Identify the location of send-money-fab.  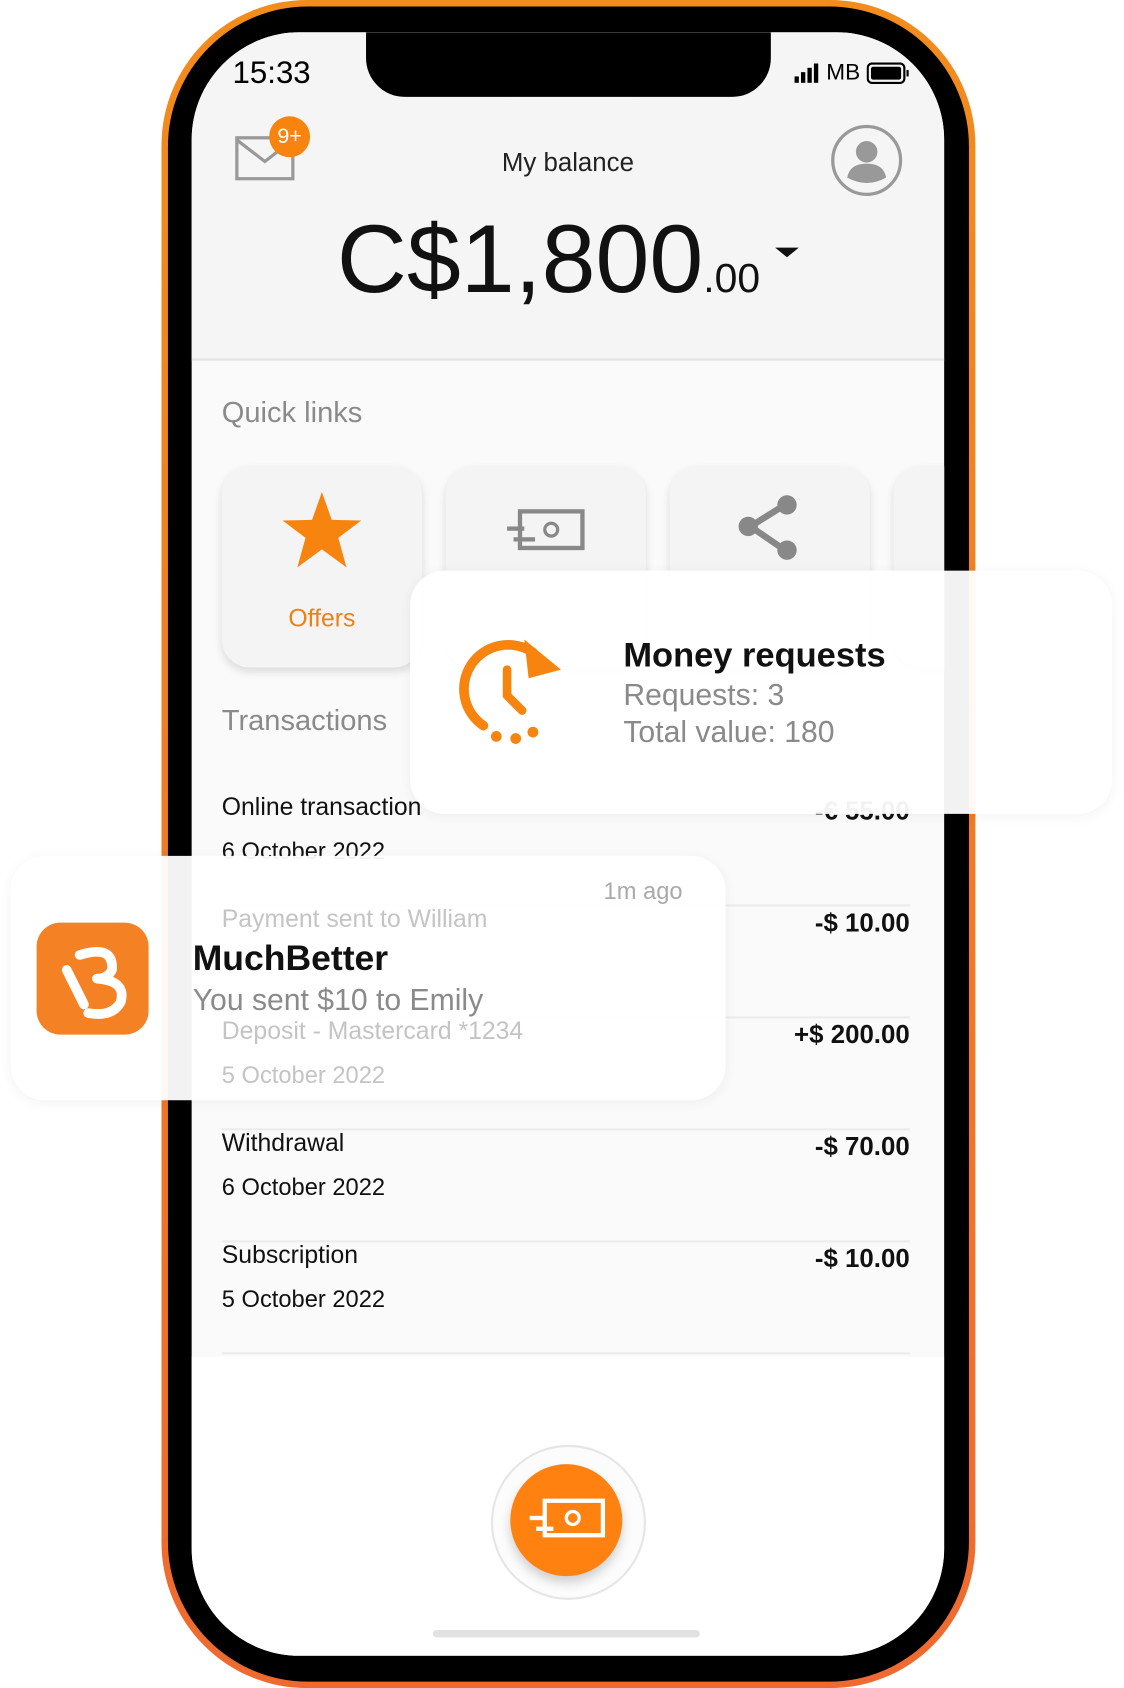
(566, 1520).